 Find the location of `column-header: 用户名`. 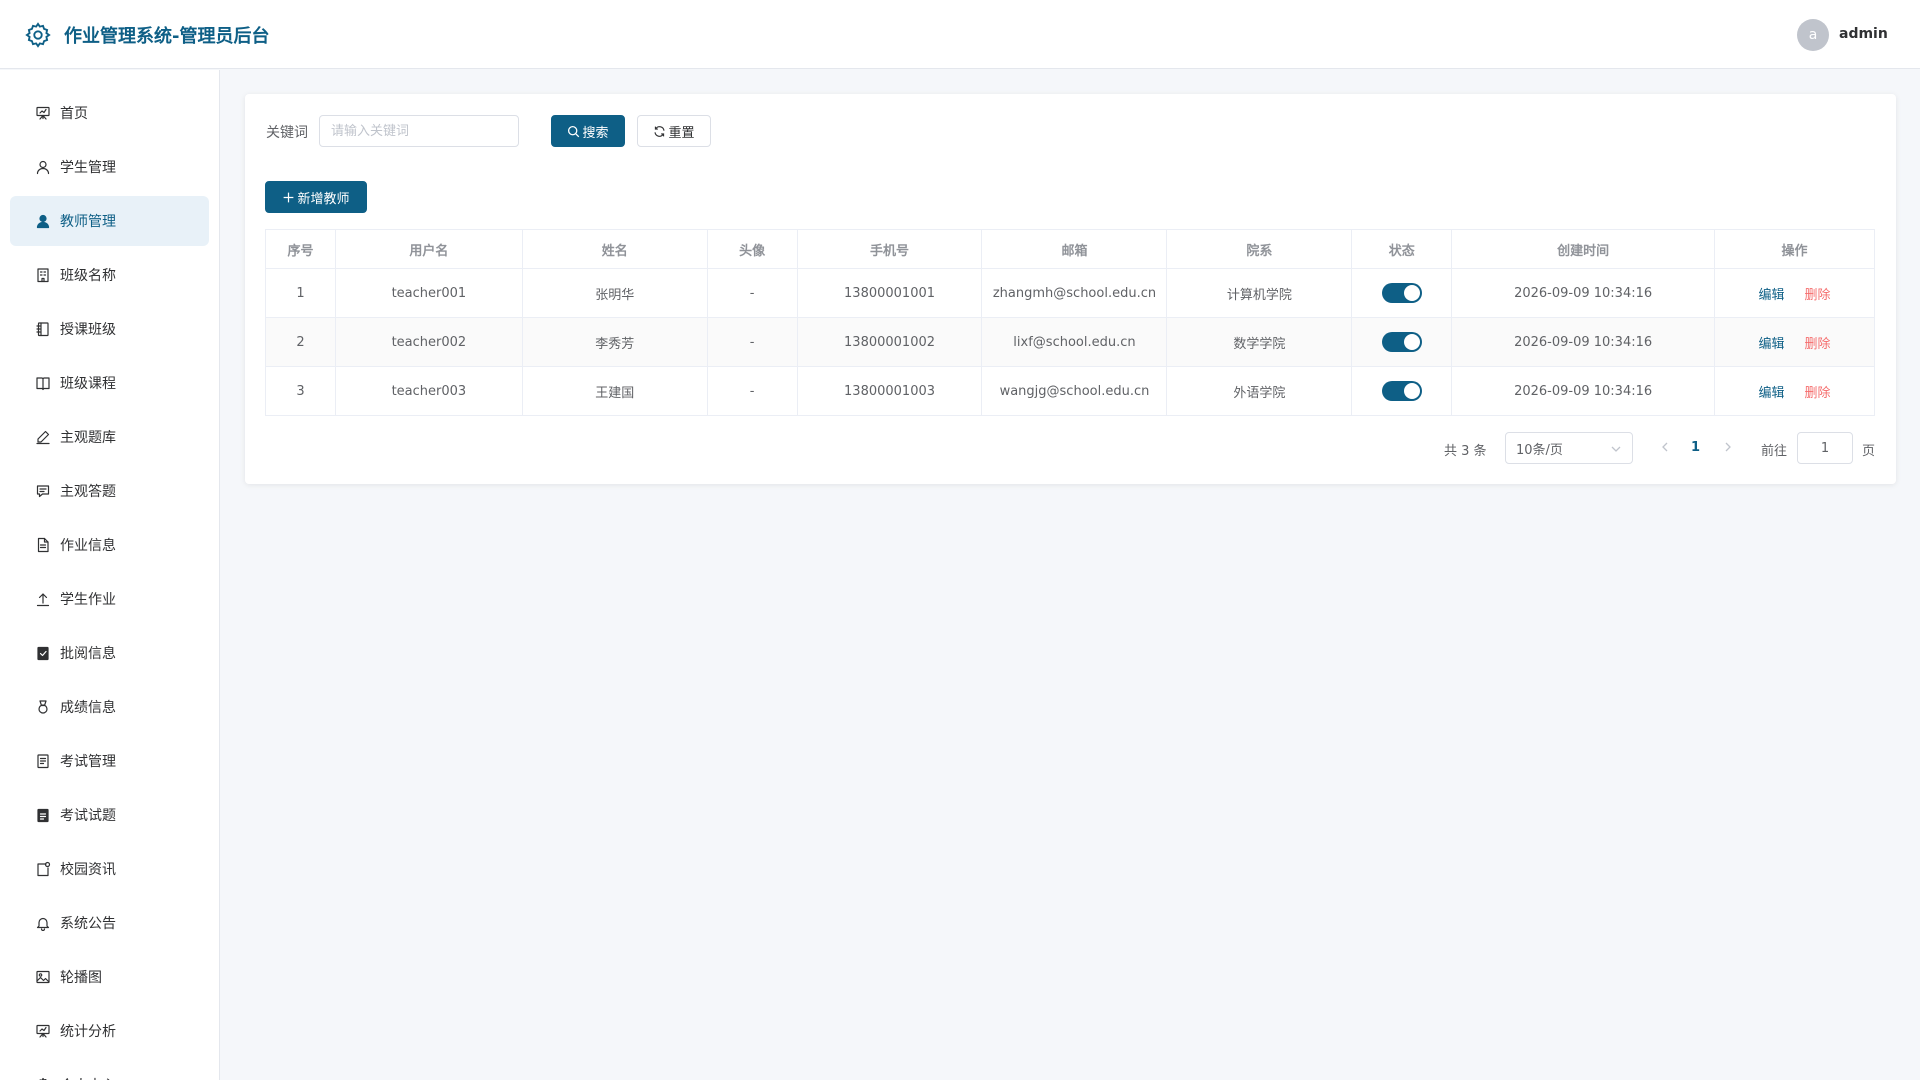

column-header: 用户名 is located at coordinates (428, 249).